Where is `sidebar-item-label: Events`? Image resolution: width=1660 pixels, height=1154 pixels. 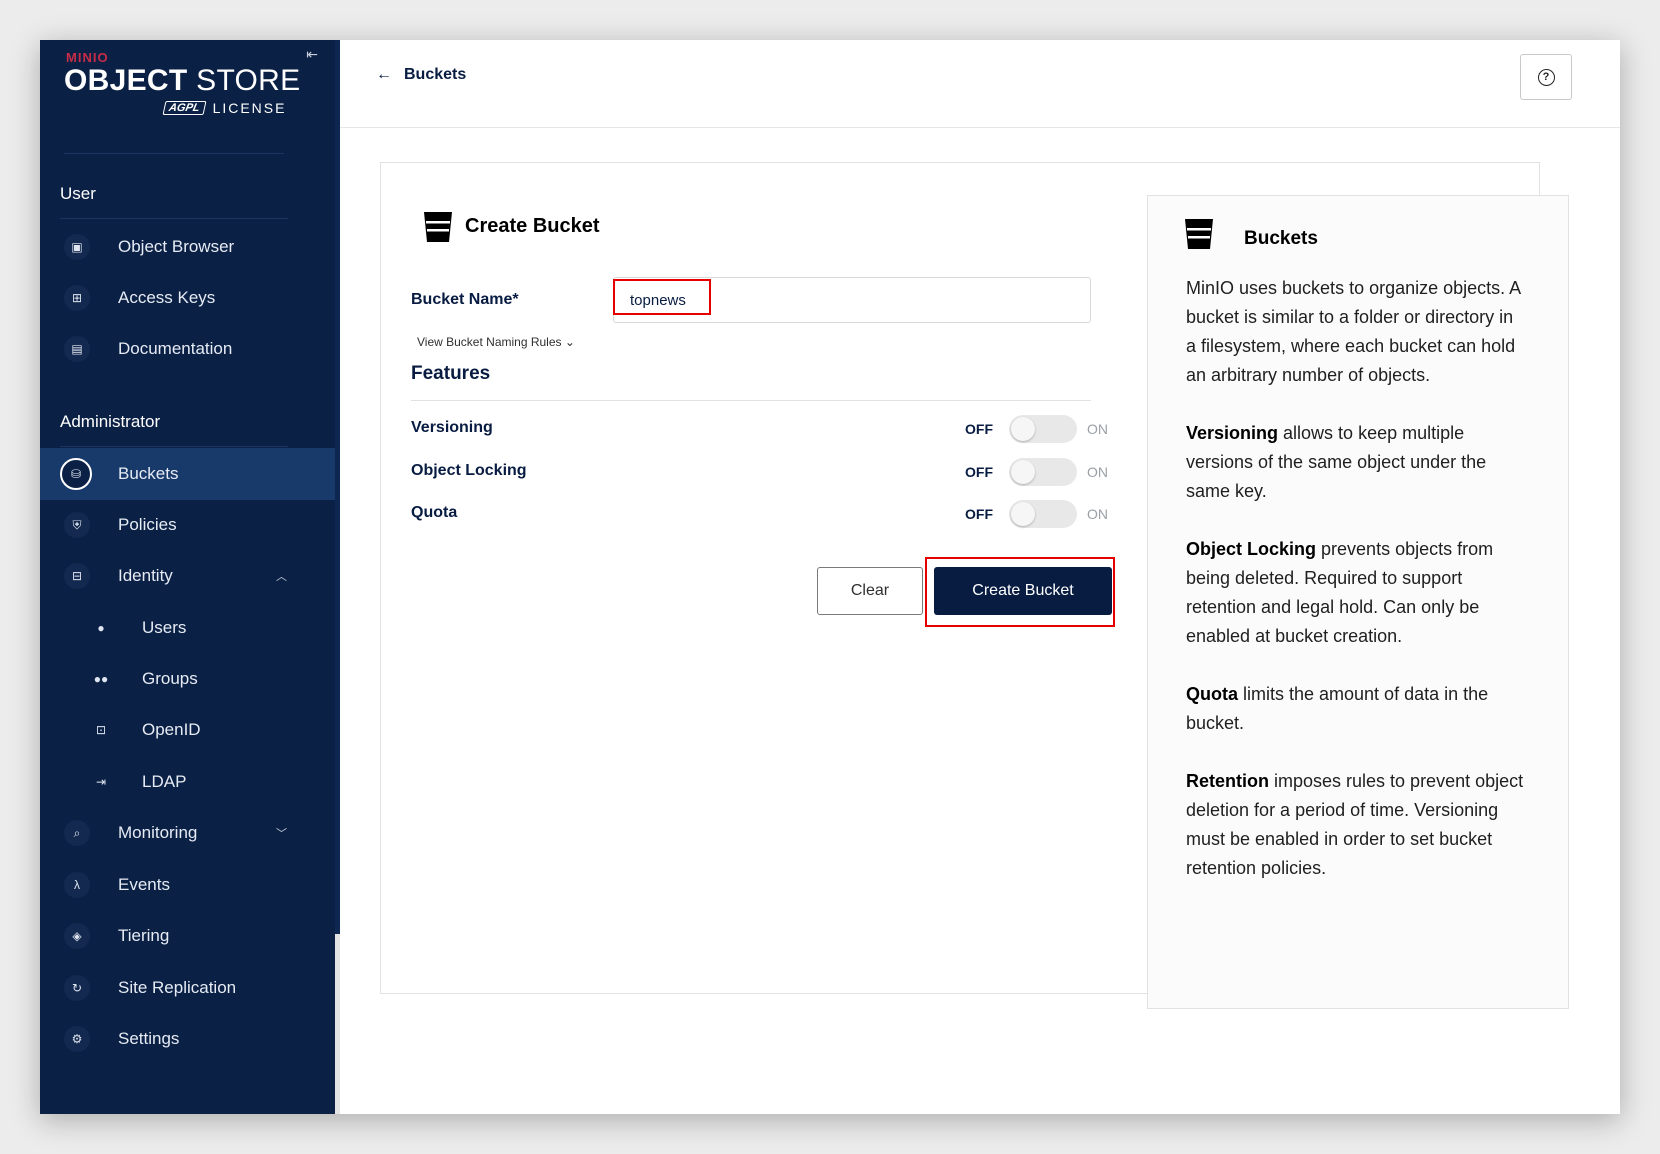 sidebar-item-label: Events is located at coordinates (144, 884).